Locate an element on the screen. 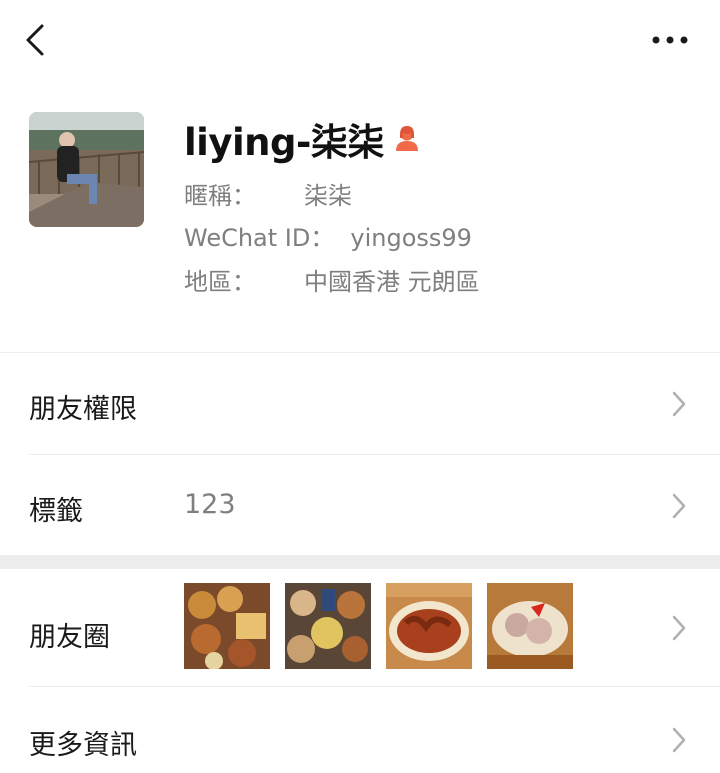  nickname-value: 柒柒 is located at coordinates (328, 196).